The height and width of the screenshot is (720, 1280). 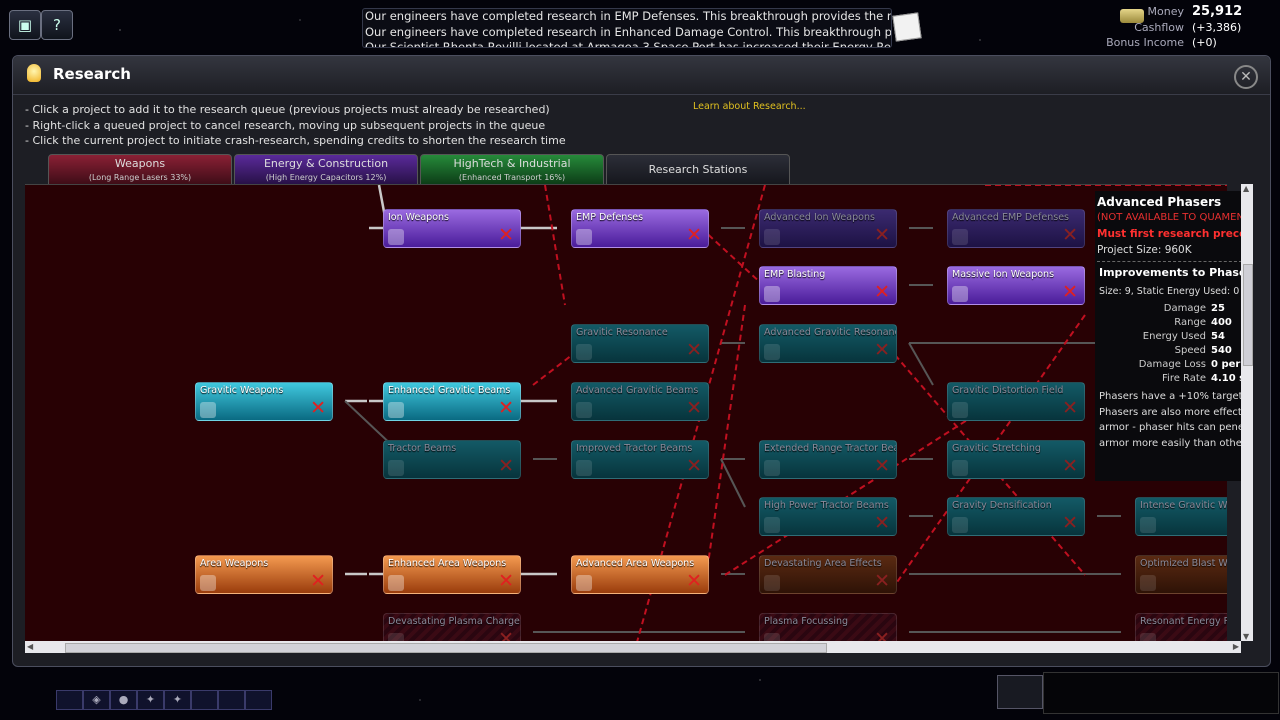 What do you see at coordinates (452, 627) in the screenshot?
I see `research-node: Devastating Plasma Charge ✕` at bounding box center [452, 627].